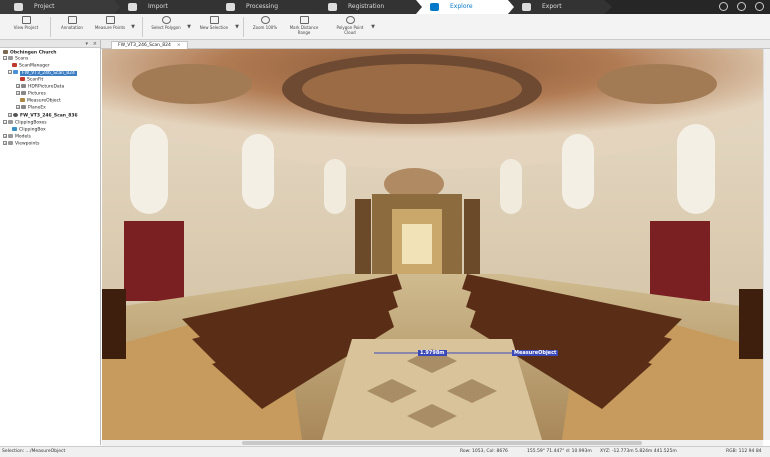 This screenshot has height=457, width=770. What do you see at coordinates (31, 80) in the screenshot?
I see `tree-item: ScanFit` at bounding box center [31, 80].